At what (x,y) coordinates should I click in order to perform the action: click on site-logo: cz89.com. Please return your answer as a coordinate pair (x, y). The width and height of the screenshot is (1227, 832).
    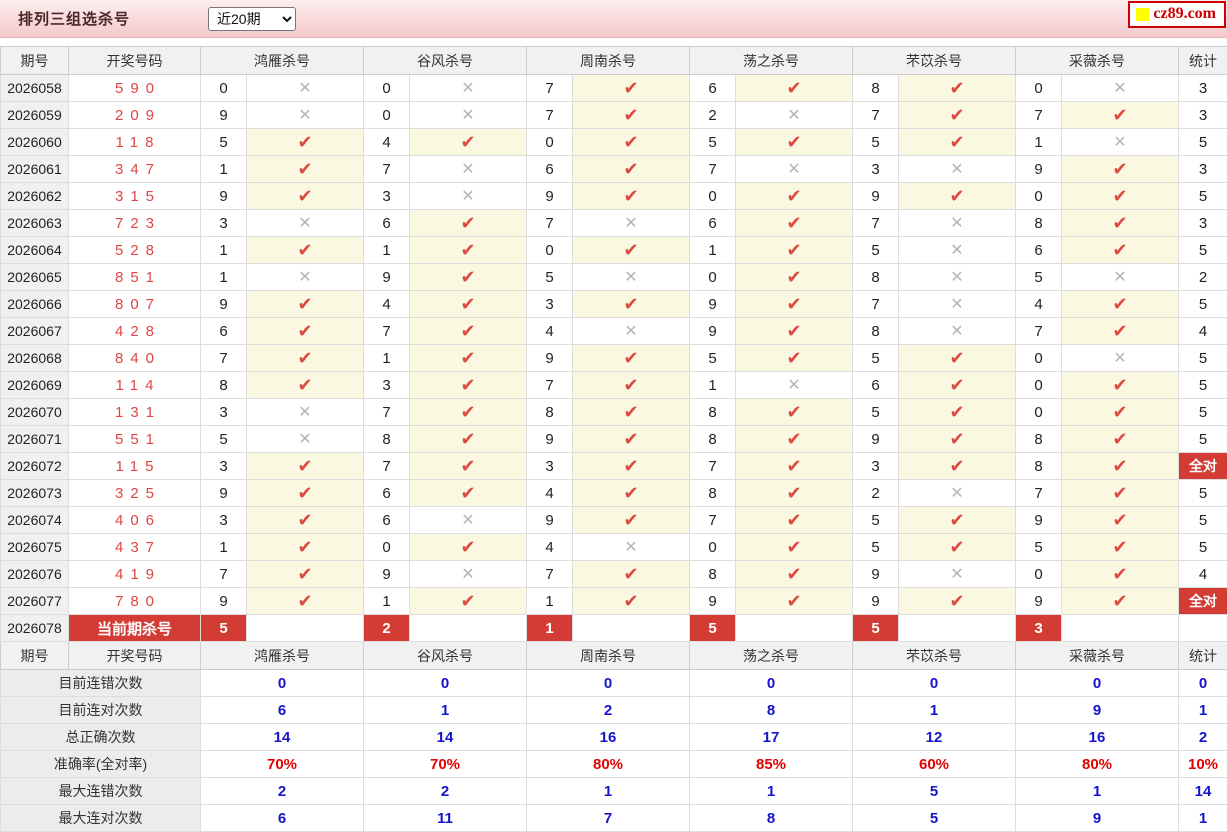
    Looking at the image, I should click on (1177, 14).